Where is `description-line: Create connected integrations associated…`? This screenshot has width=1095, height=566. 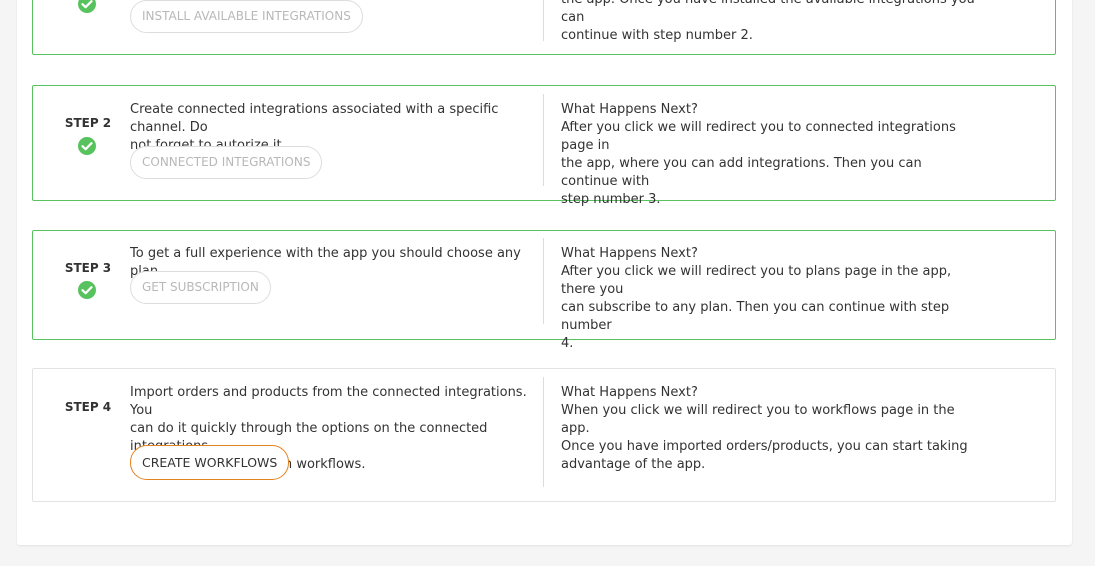
description-line: Create connected integrations associated… is located at coordinates (314, 118).